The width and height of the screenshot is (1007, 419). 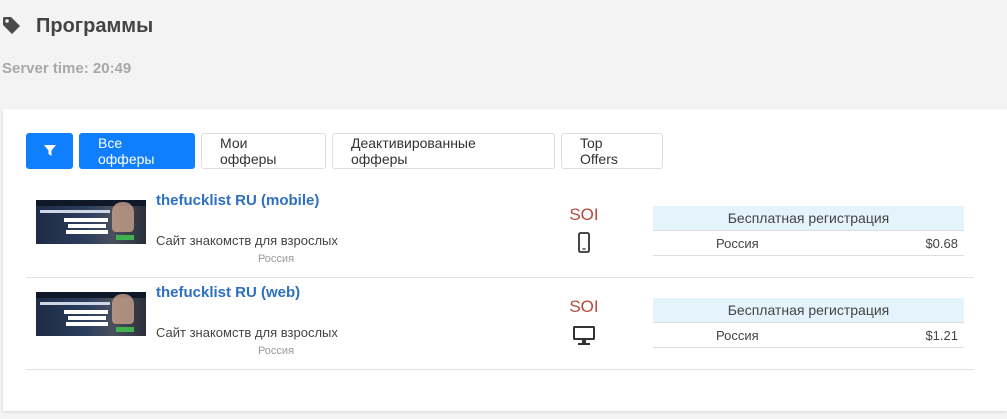 I want to click on payout-row: Россия $0.68, so click(x=808, y=243).